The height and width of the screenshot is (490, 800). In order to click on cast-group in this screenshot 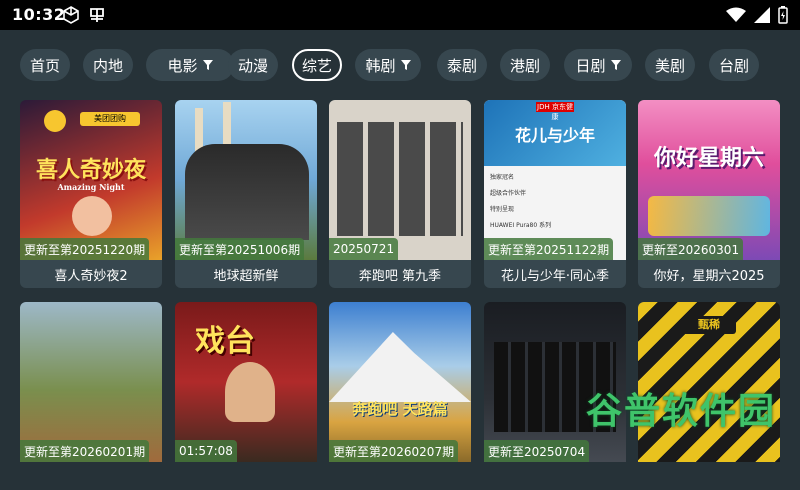, I will do `click(247, 192)`.